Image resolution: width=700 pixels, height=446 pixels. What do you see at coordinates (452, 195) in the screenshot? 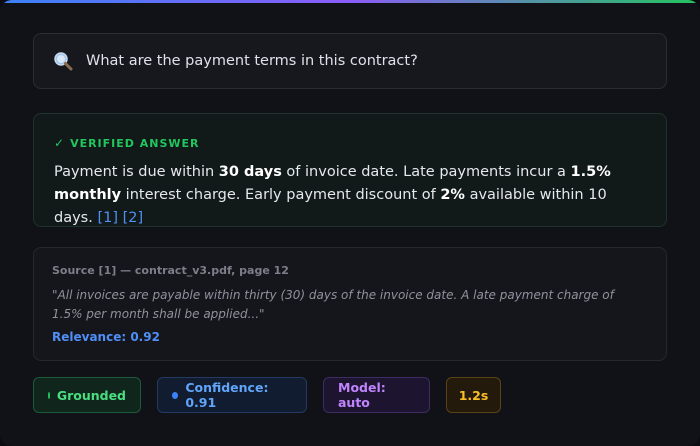
I see `answer-highlight: 2%` at bounding box center [452, 195].